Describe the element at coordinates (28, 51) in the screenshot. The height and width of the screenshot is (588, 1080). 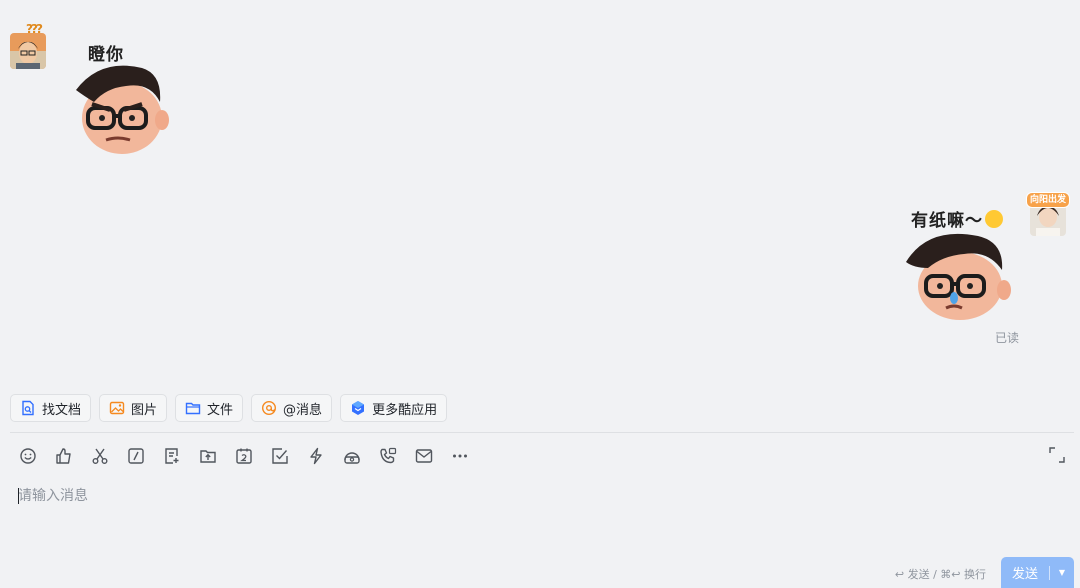
I see `sender-avatar` at that location.